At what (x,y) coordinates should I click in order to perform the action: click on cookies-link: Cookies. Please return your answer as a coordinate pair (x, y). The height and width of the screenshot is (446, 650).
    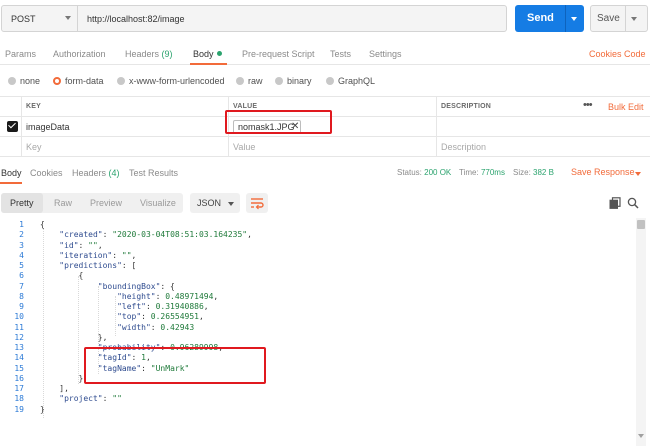
    Looking at the image, I should click on (605, 54).